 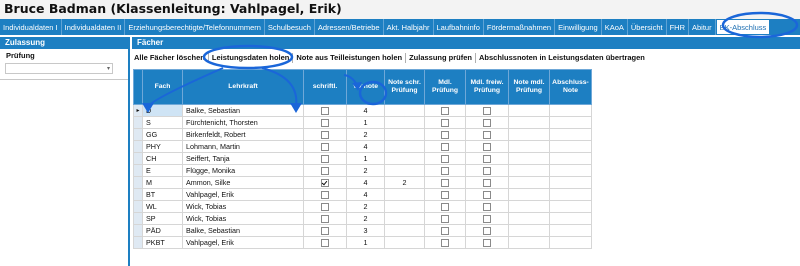 What do you see at coordinates (365, 230) in the screenshot?
I see `cell-vornote: 3` at bounding box center [365, 230].